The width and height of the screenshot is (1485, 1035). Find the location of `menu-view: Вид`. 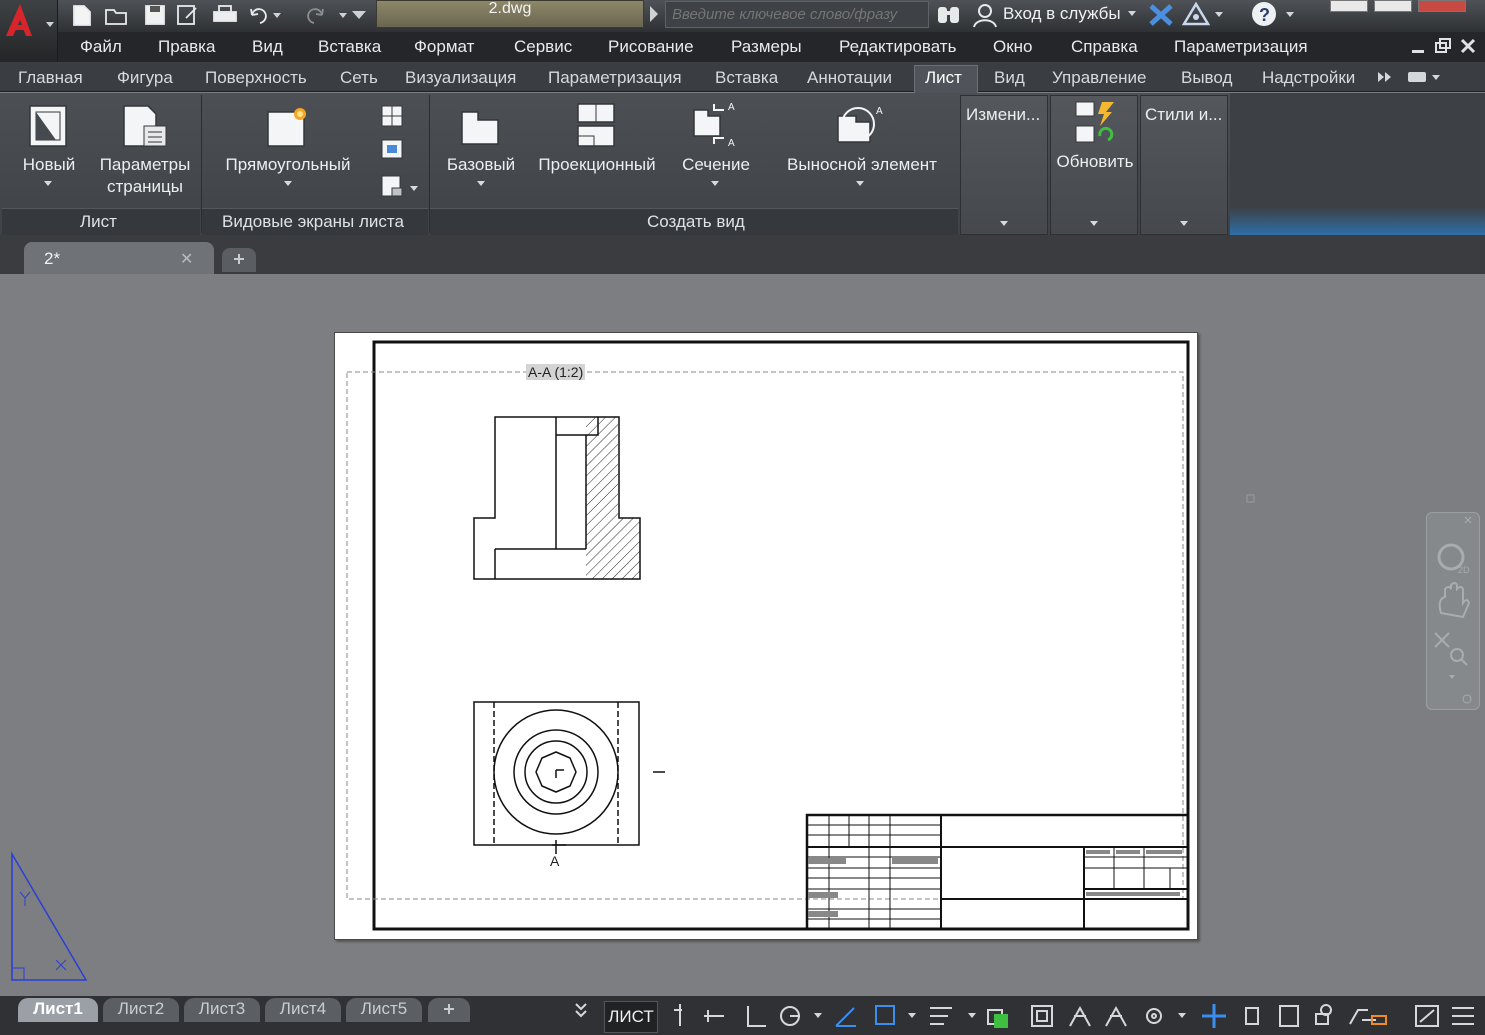

menu-view: Вид is located at coordinates (267, 47).